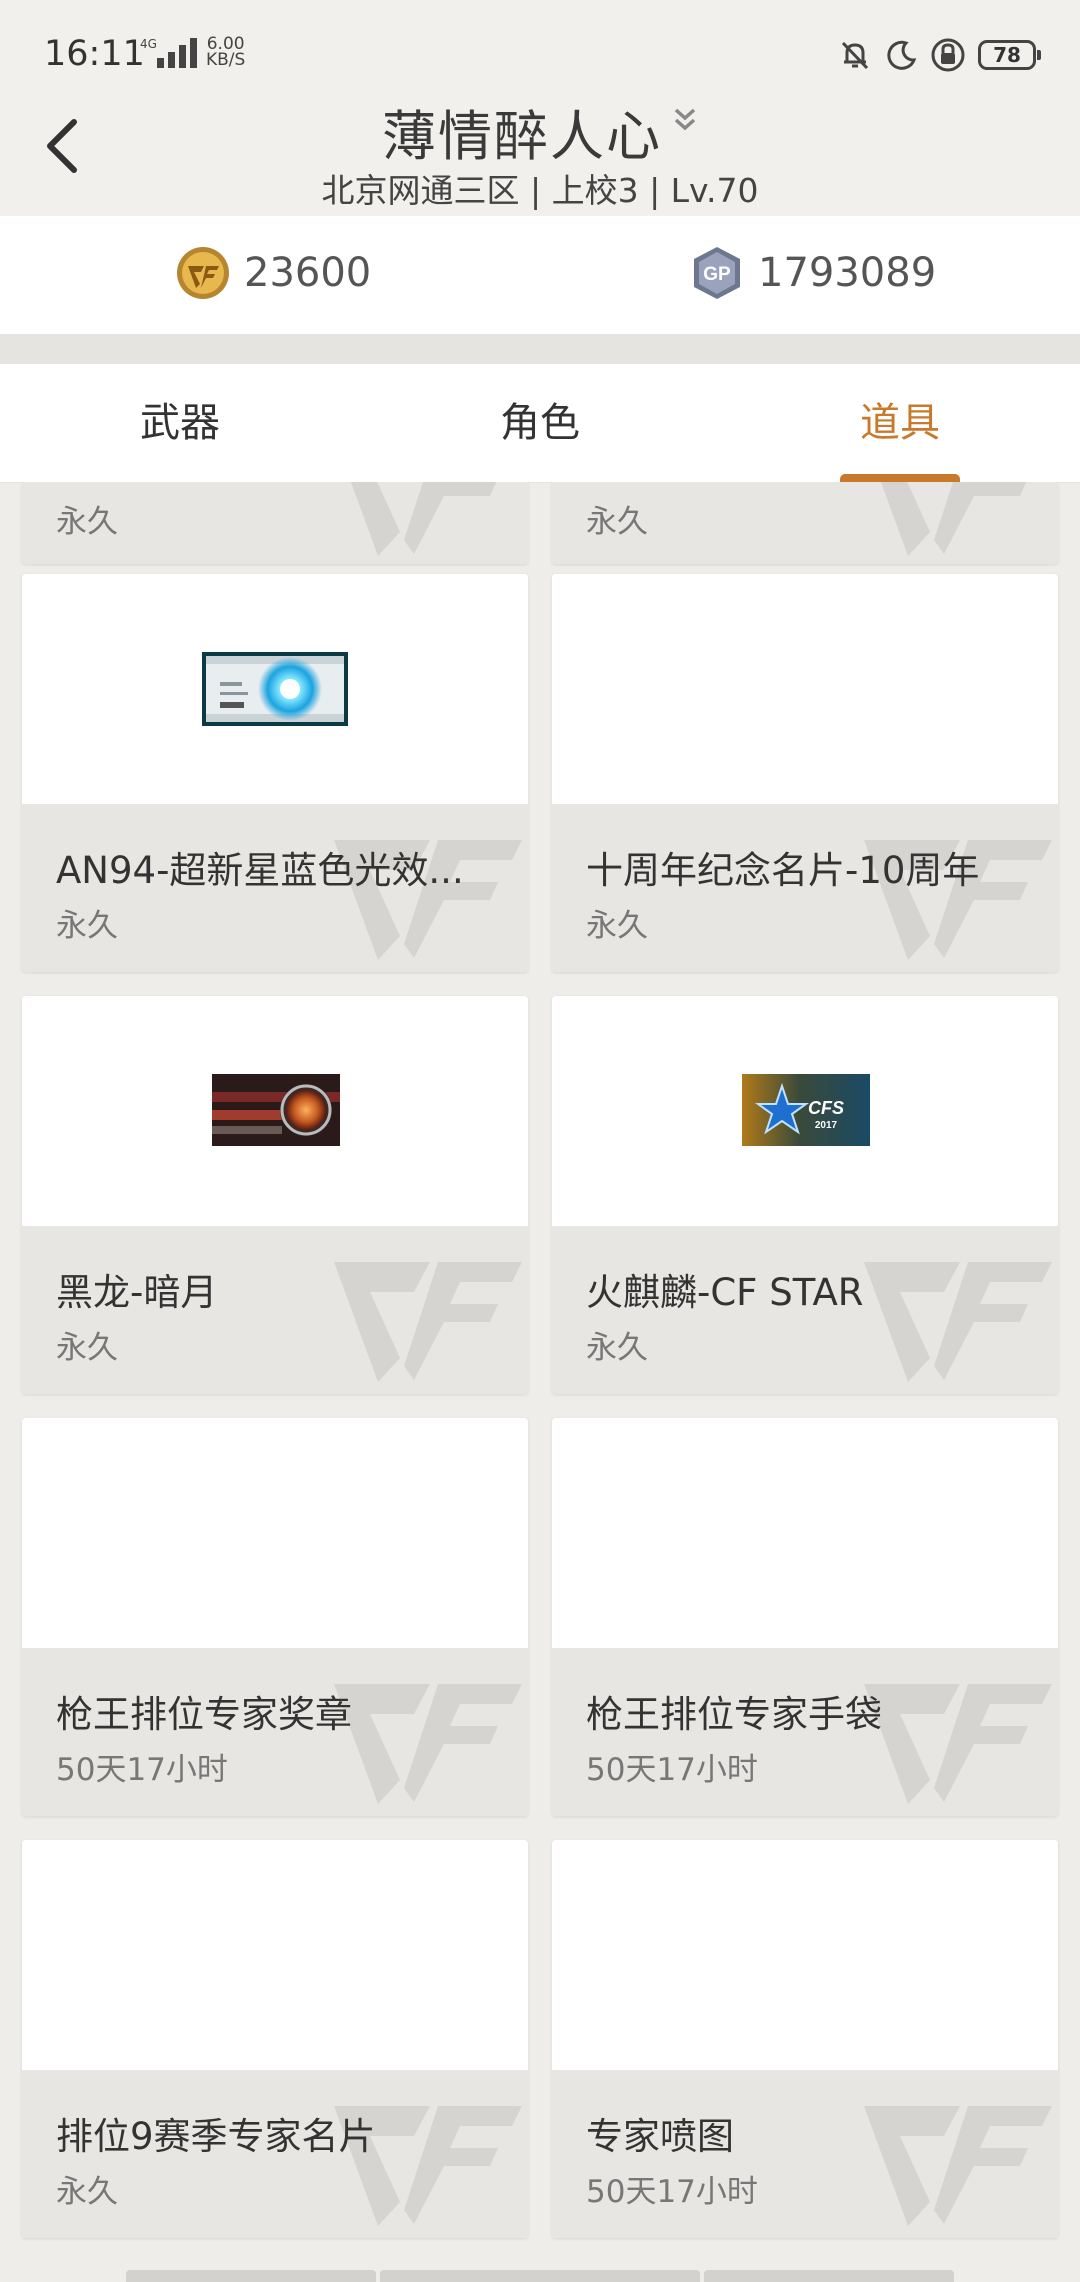 This screenshot has width=1080, height=2282. Describe the element at coordinates (137, 1292) in the screenshot. I see `item-name: 黑龙-暗月` at that location.